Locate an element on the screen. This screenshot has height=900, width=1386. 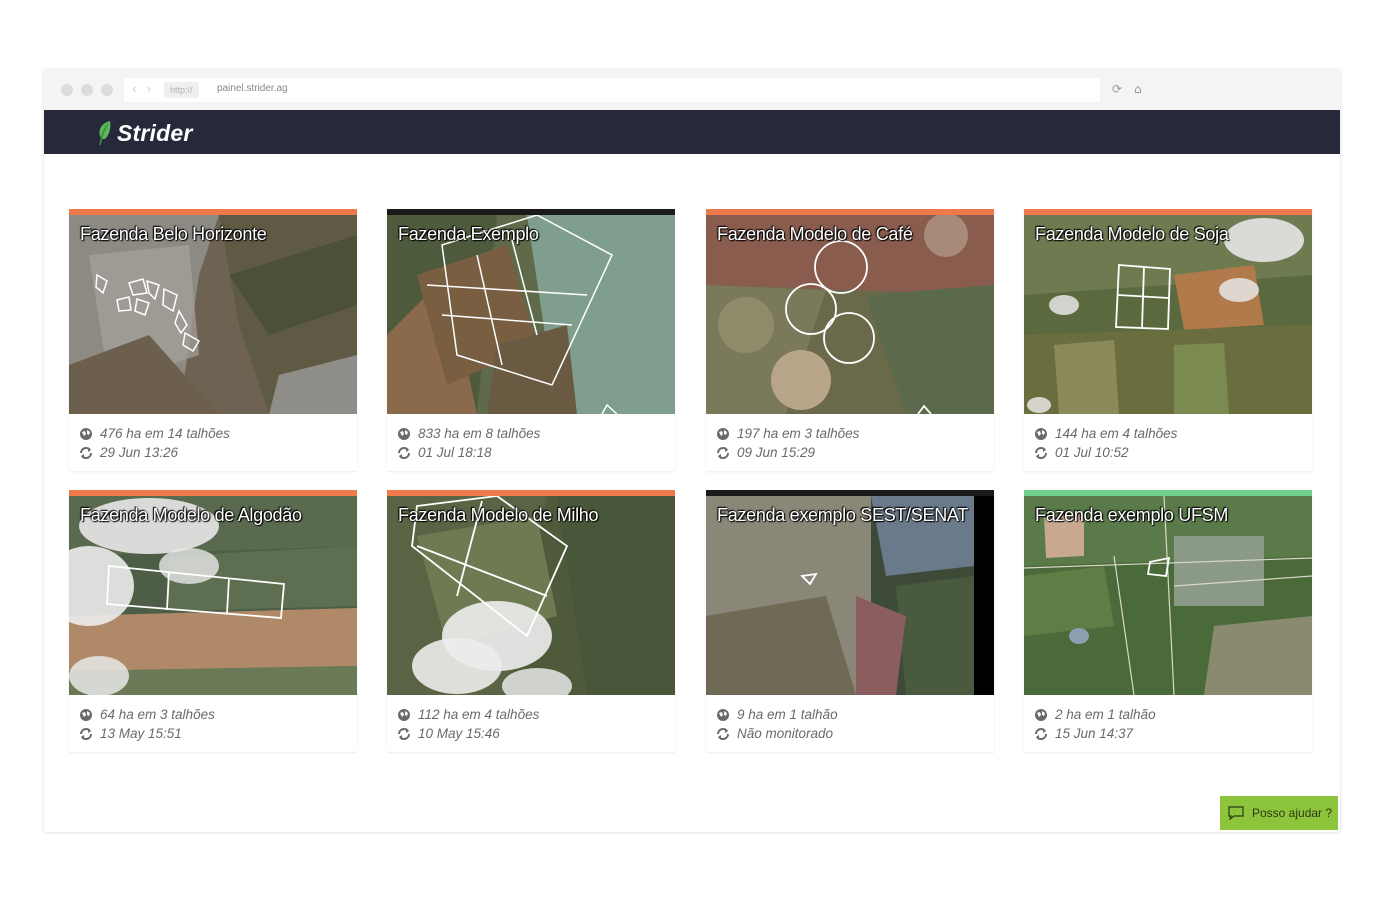
home-icon: ⌂ is located at coordinates (1138, 89).